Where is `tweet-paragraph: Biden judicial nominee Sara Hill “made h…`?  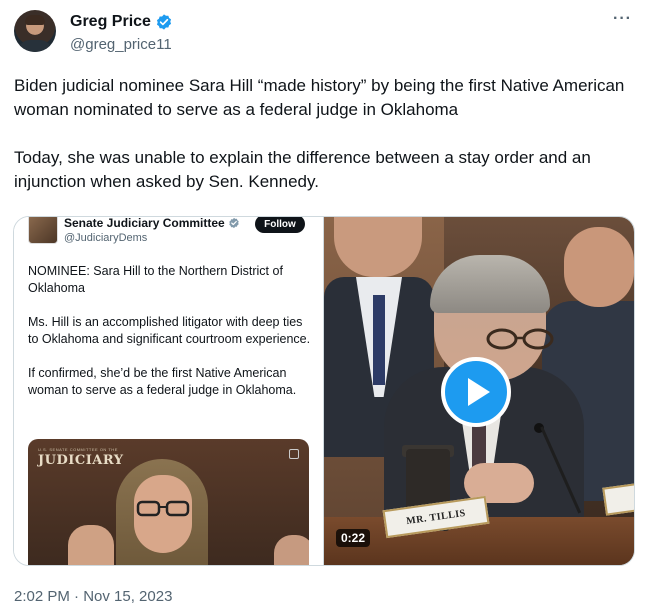
tweet-paragraph: Biden judicial nominee Sara Hill “made h… is located at coordinates (319, 97).